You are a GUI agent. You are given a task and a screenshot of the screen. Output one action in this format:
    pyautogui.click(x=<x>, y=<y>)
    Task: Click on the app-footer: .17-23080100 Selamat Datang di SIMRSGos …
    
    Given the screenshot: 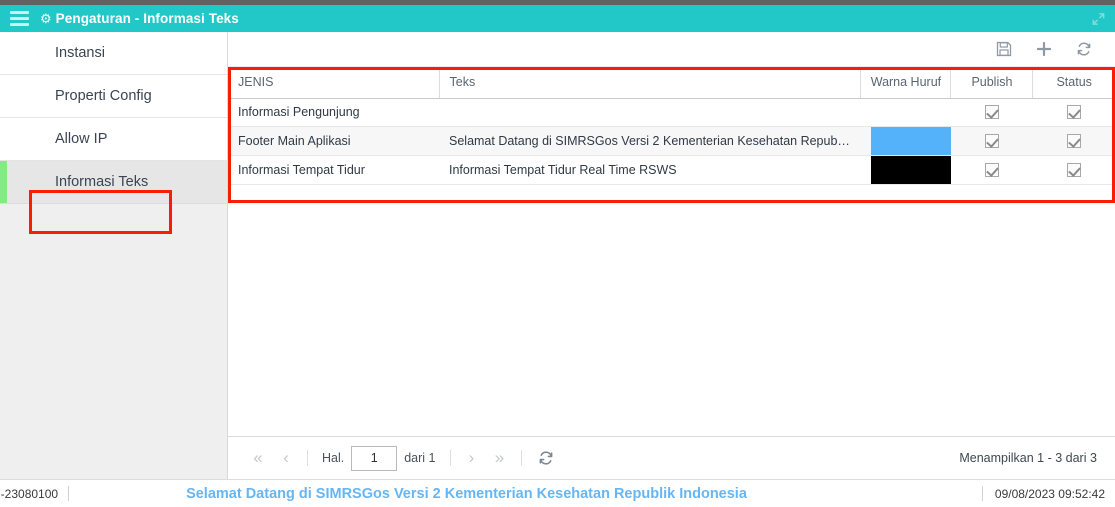 What is the action you would take?
    pyautogui.click(x=557, y=493)
    